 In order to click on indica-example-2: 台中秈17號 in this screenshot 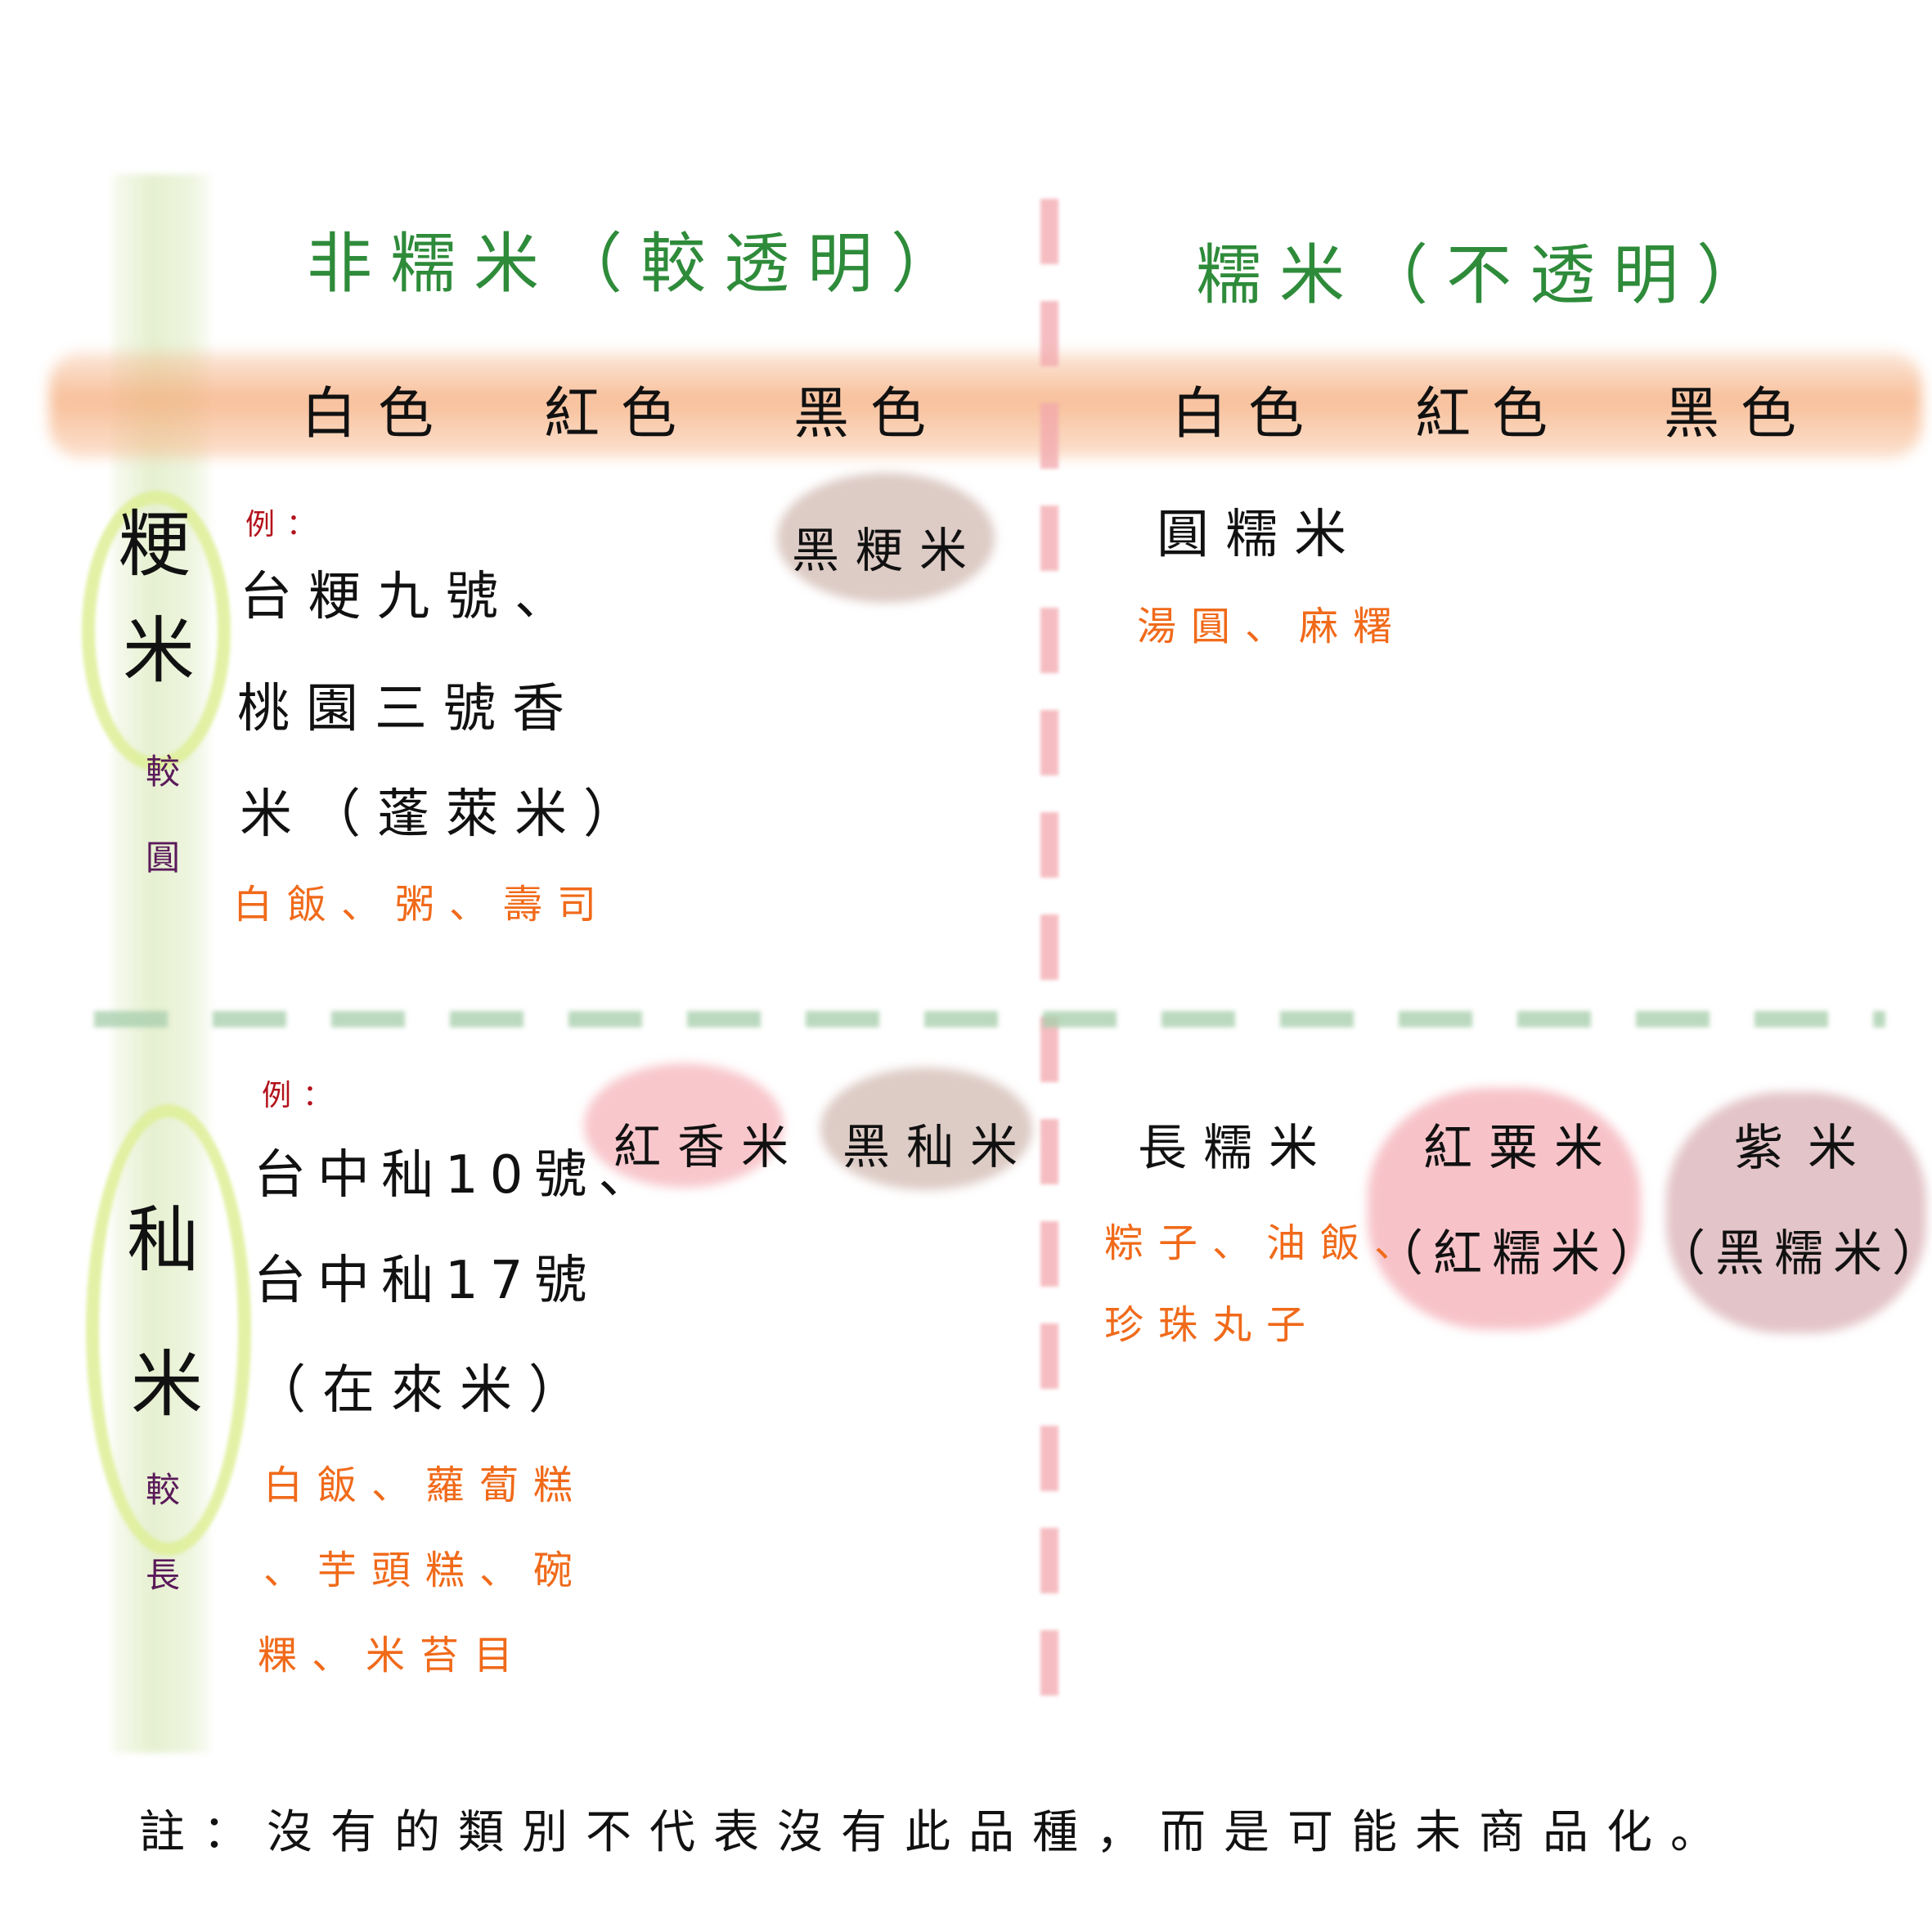, I will do `click(427, 1281)`.